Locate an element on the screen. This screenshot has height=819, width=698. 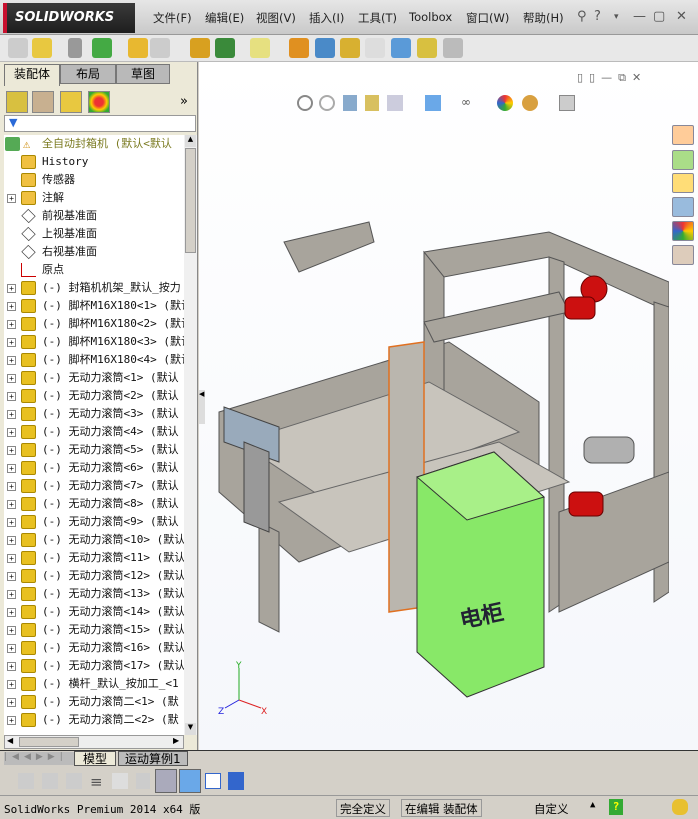
new-motion-study-icon is located at coordinates (299, 48).